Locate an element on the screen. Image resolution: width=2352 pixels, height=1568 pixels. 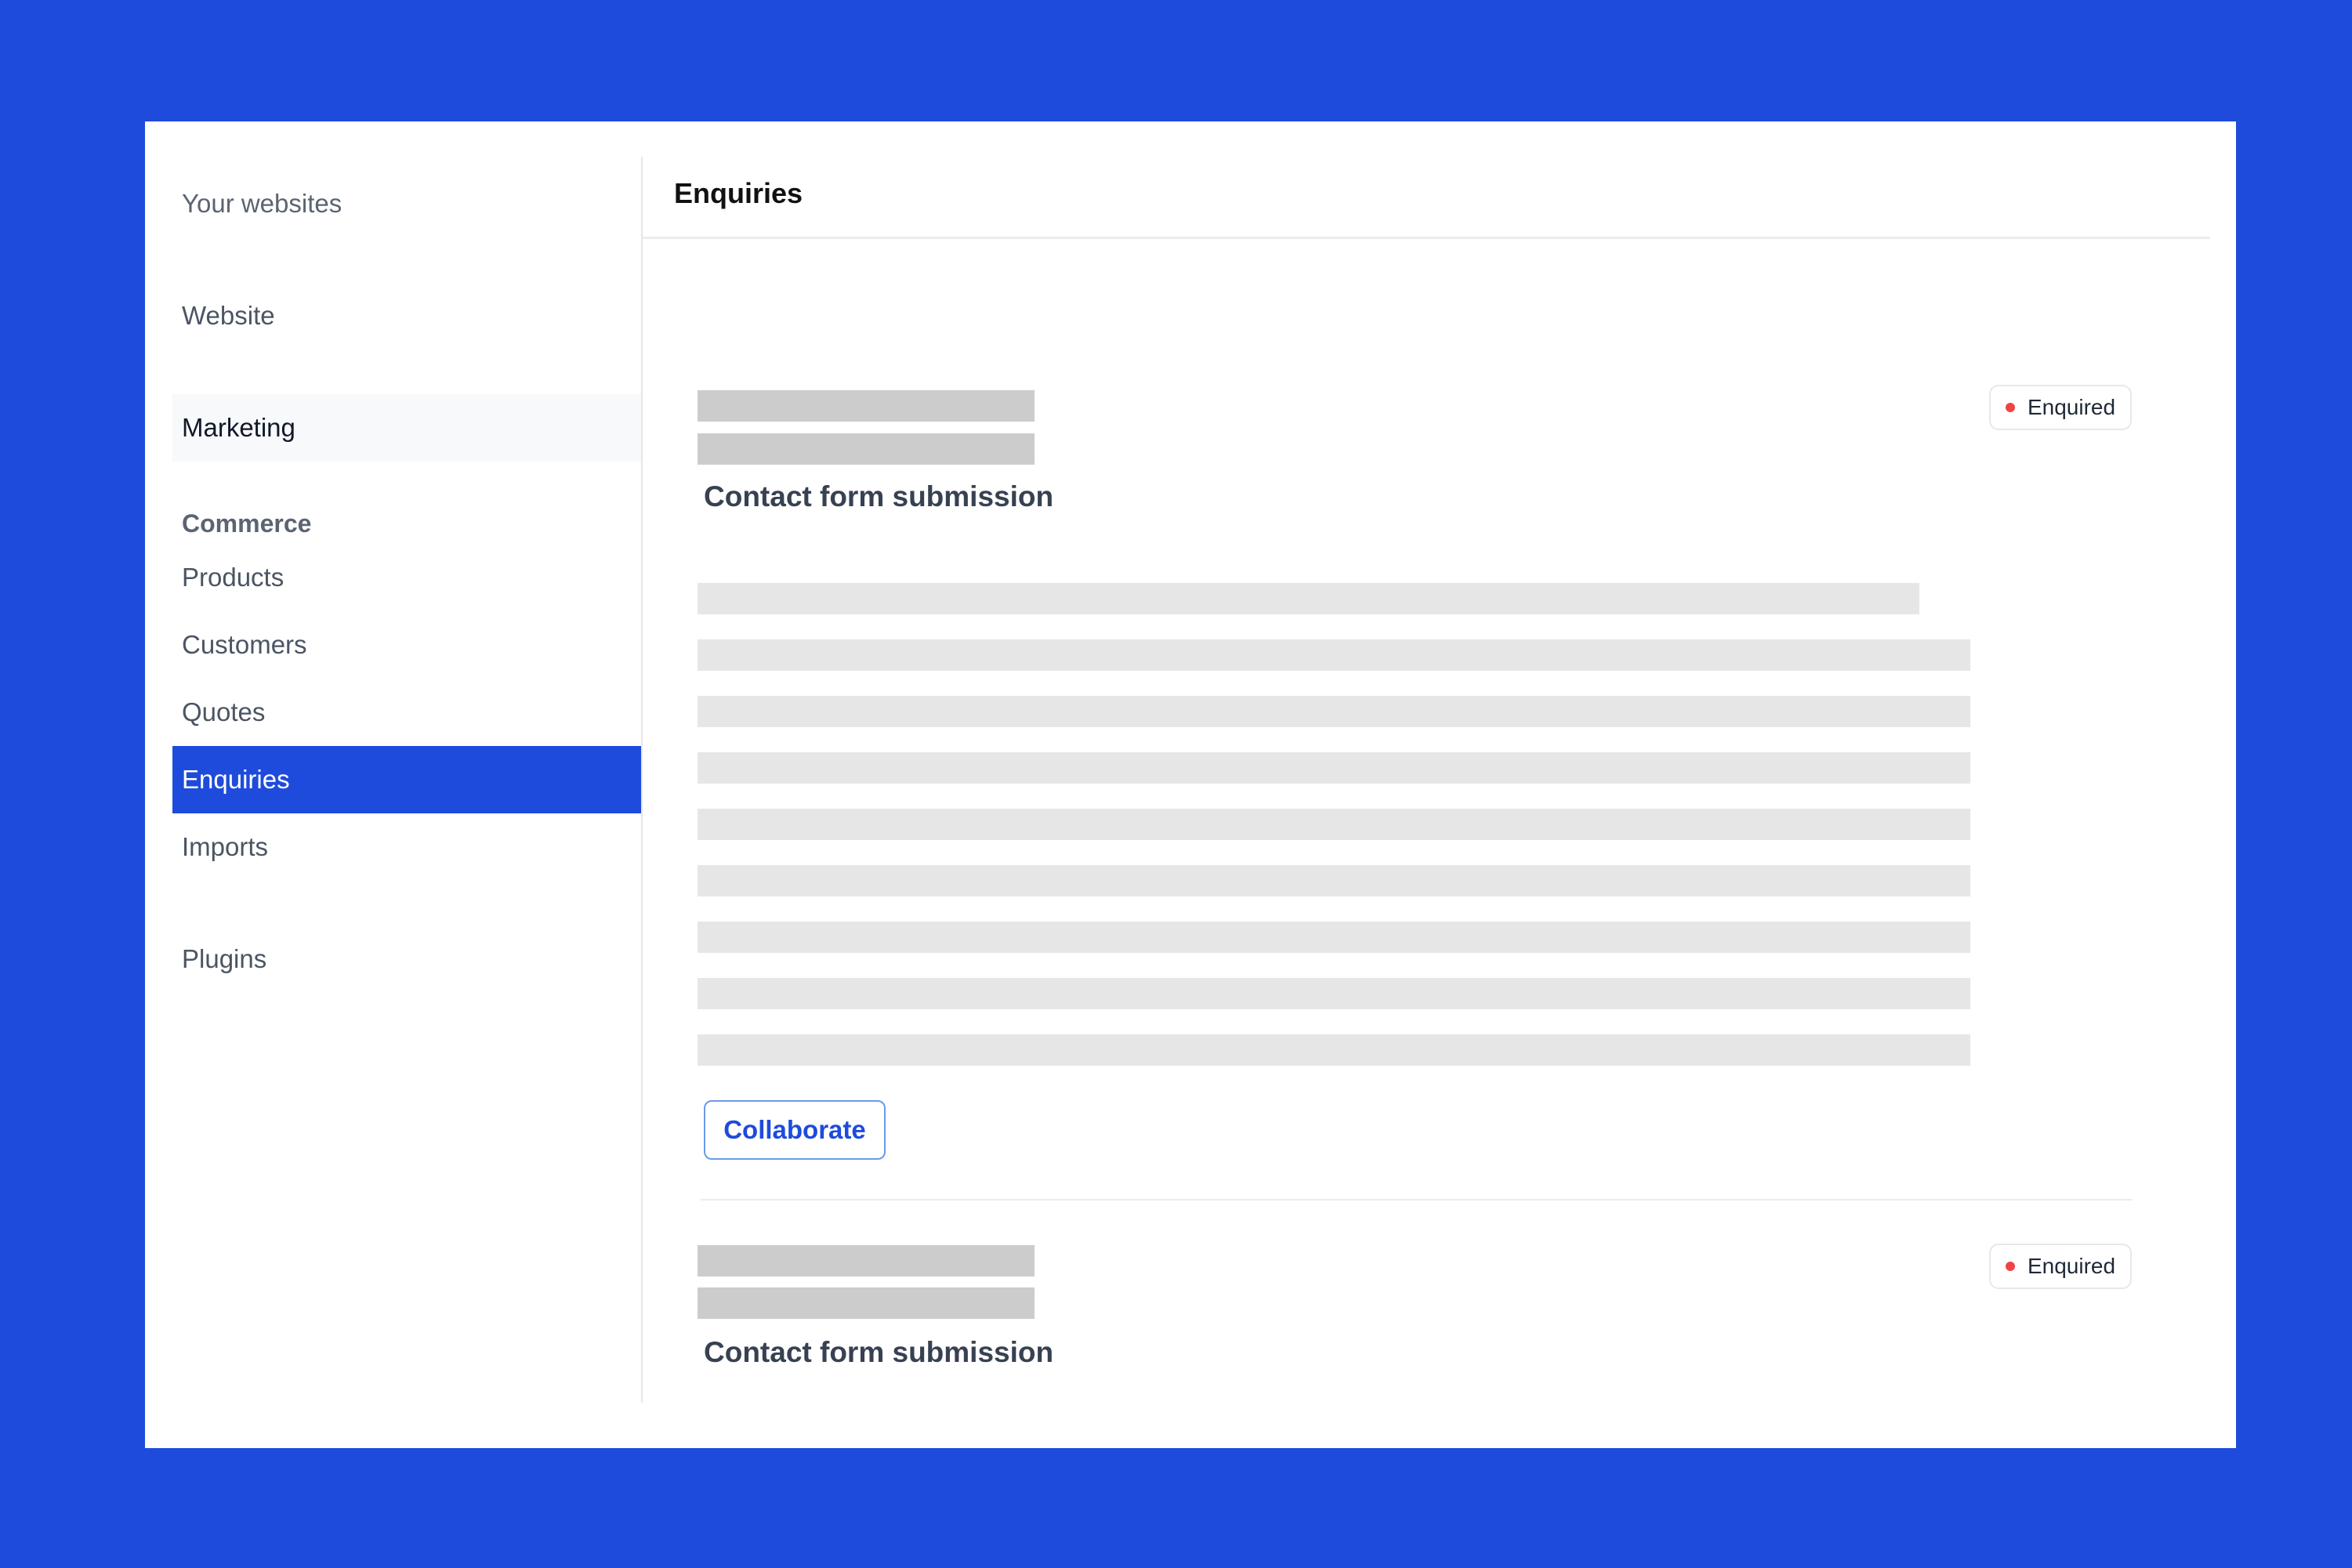
sidebar-item-label: Customers is located at coordinates (245, 644).